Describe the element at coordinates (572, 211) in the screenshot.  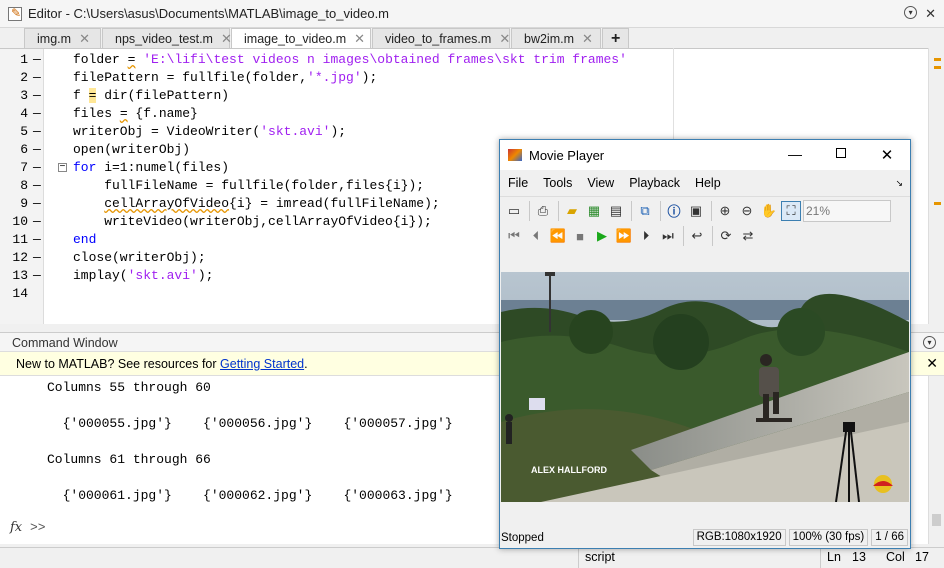
I see `open-folder-icon: ▰` at that location.